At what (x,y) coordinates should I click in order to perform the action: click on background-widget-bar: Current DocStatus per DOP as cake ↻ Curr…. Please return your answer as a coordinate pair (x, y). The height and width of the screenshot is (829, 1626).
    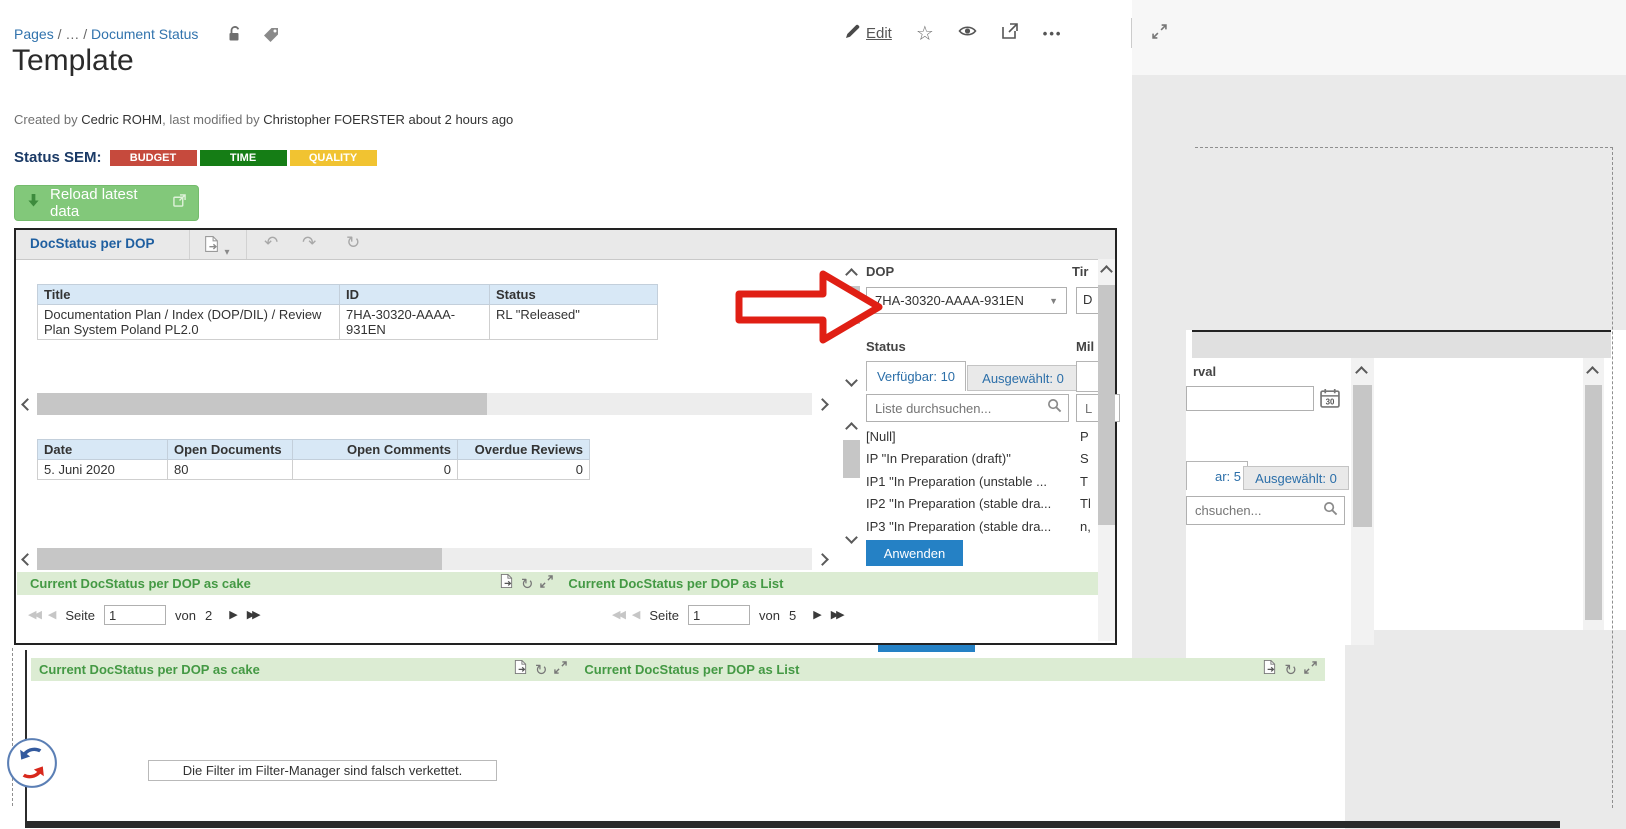
    Looking at the image, I should click on (678, 669).